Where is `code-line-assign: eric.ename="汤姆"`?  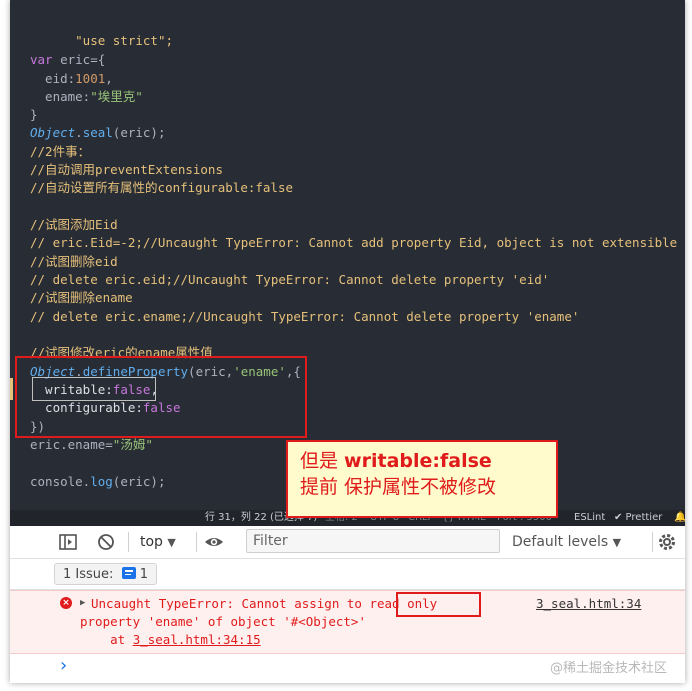 code-line-assign: eric.ename="汤姆" is located at coordinates (91, 445).